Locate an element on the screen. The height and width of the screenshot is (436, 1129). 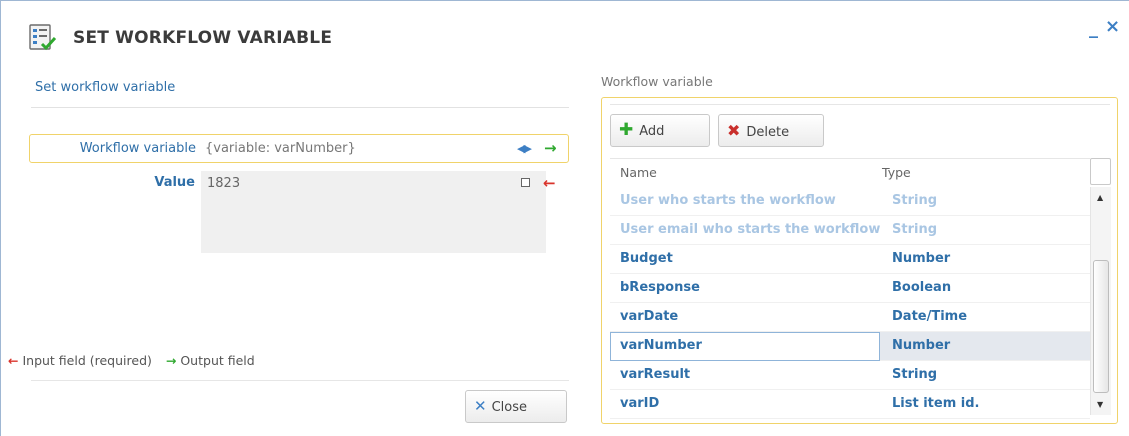
close-window-icon: × is located at coordinates (1112, 27).